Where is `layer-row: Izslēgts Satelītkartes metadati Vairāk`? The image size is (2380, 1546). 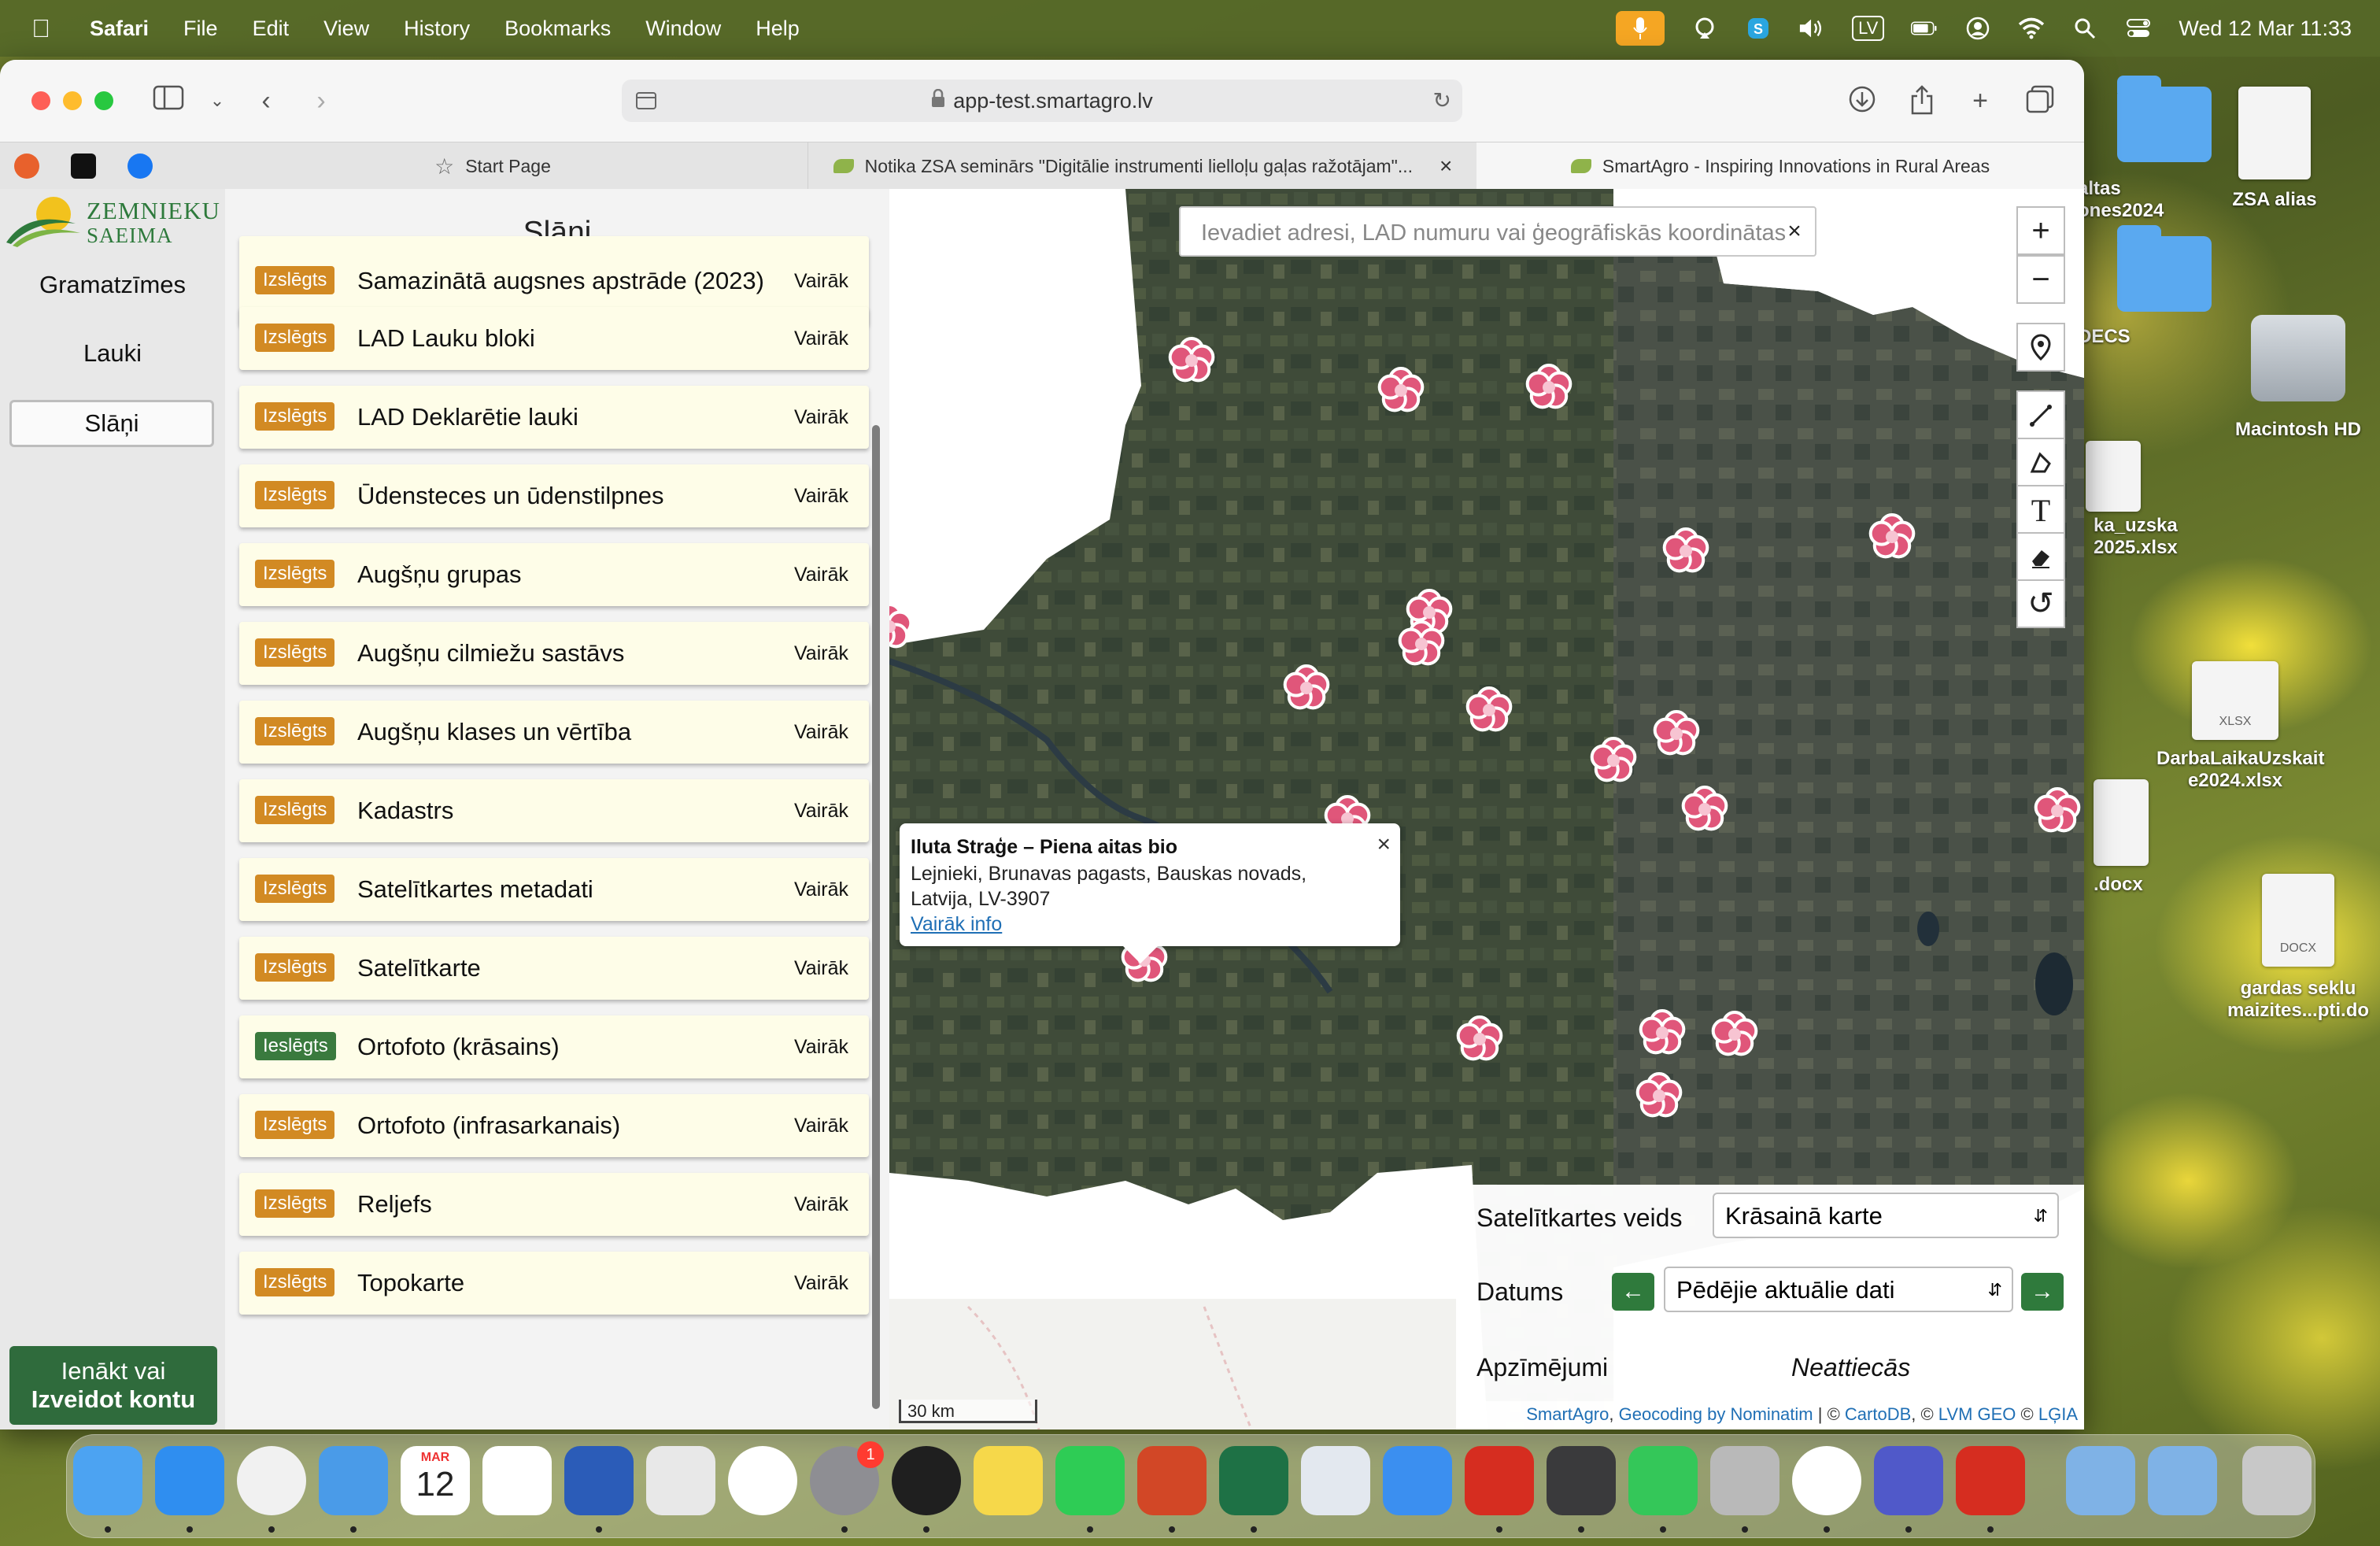 layer-row: Izslēgts Satelītkartes metadati Vairāk is located at coordinates (554, 889).